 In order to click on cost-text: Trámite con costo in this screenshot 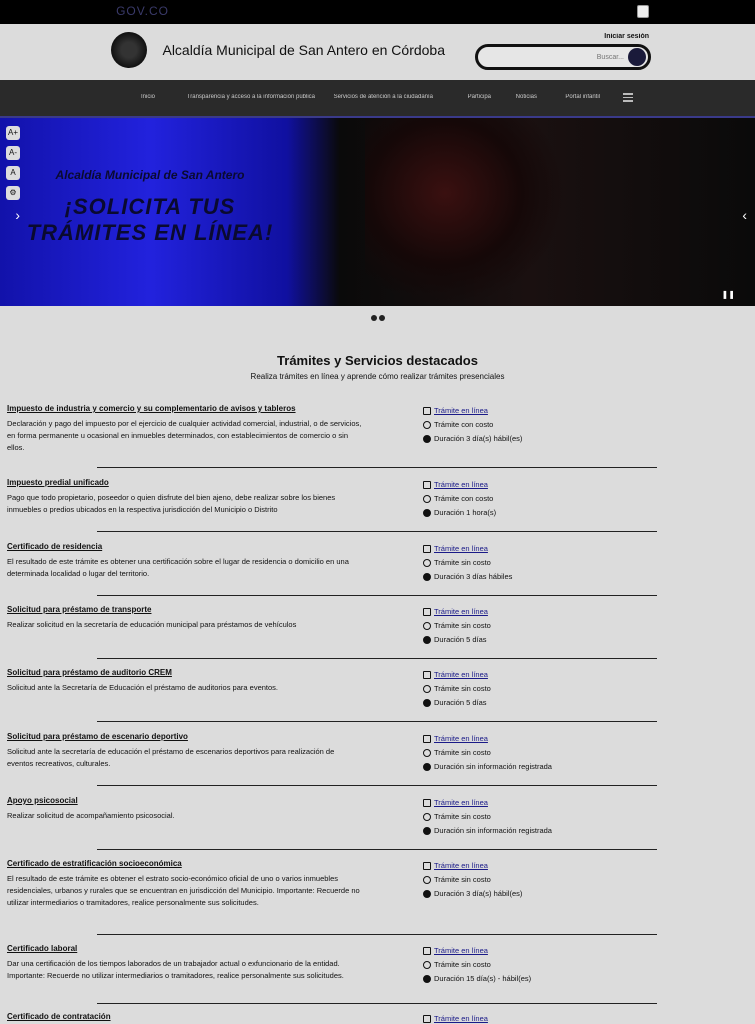, I will do `click(464, 498)`.